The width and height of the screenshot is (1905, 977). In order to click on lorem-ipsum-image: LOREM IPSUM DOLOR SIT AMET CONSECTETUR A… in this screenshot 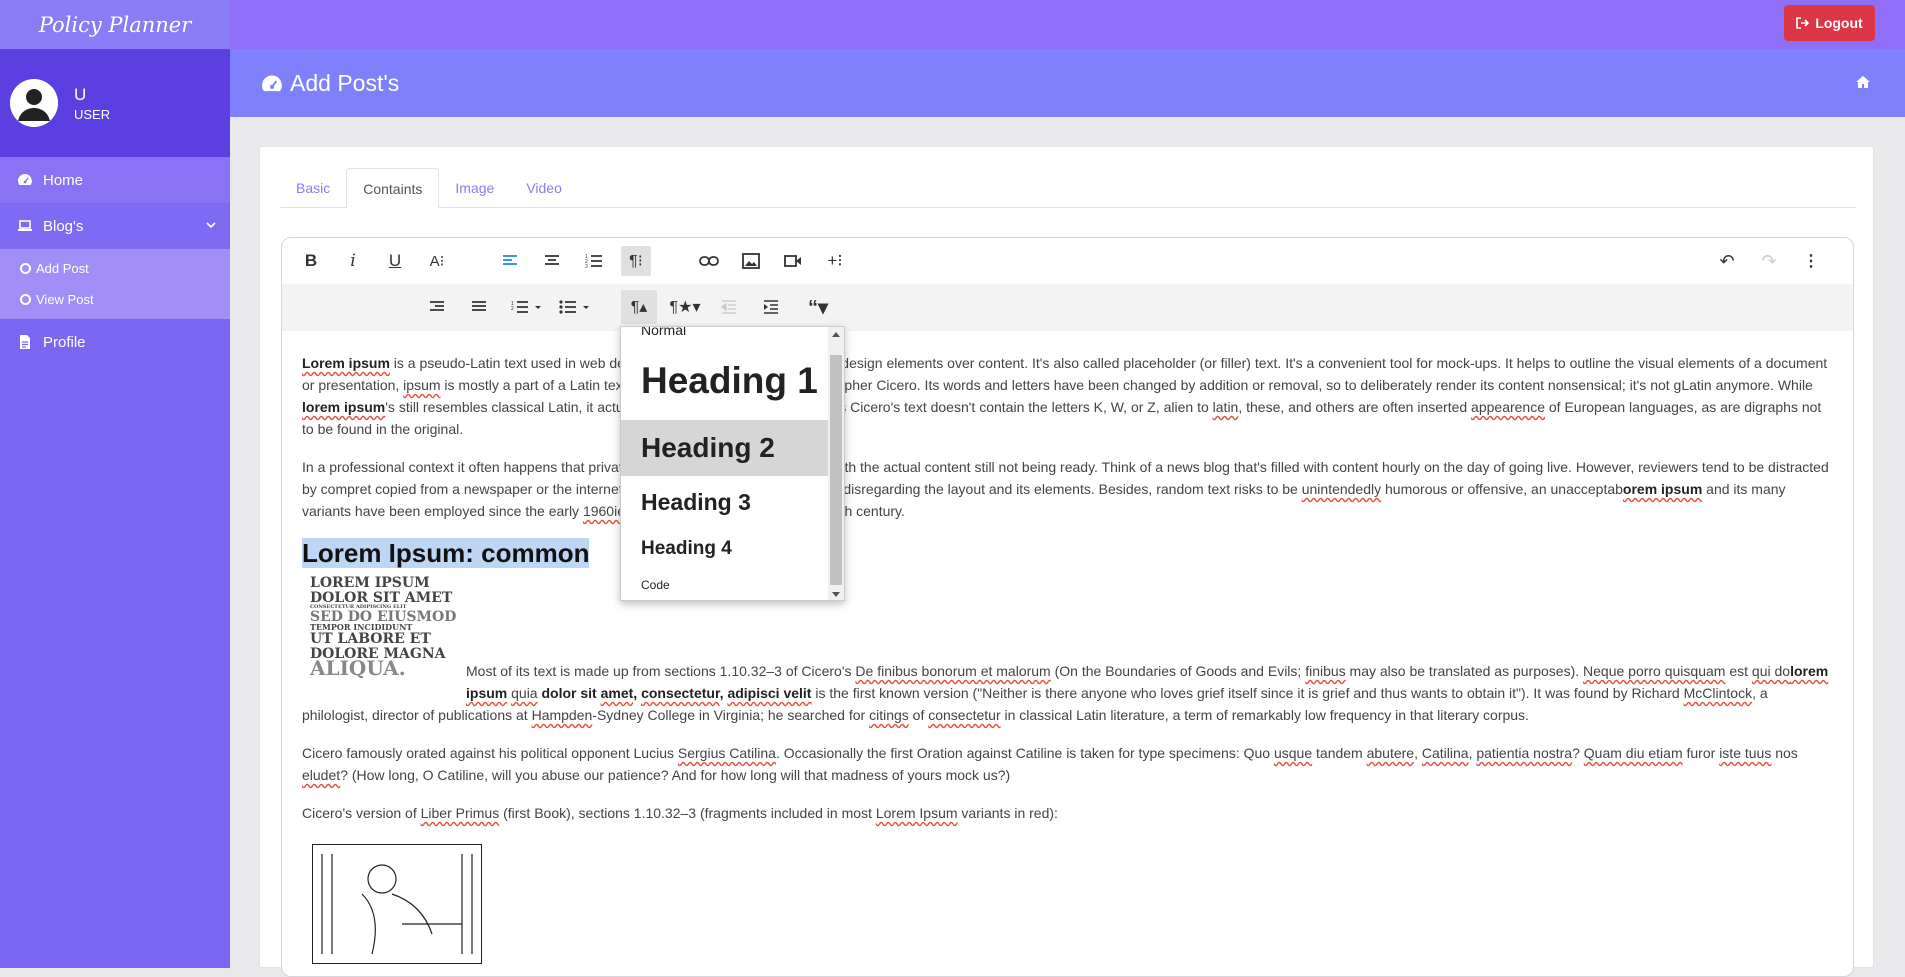, I will do `click(380, 626)`.